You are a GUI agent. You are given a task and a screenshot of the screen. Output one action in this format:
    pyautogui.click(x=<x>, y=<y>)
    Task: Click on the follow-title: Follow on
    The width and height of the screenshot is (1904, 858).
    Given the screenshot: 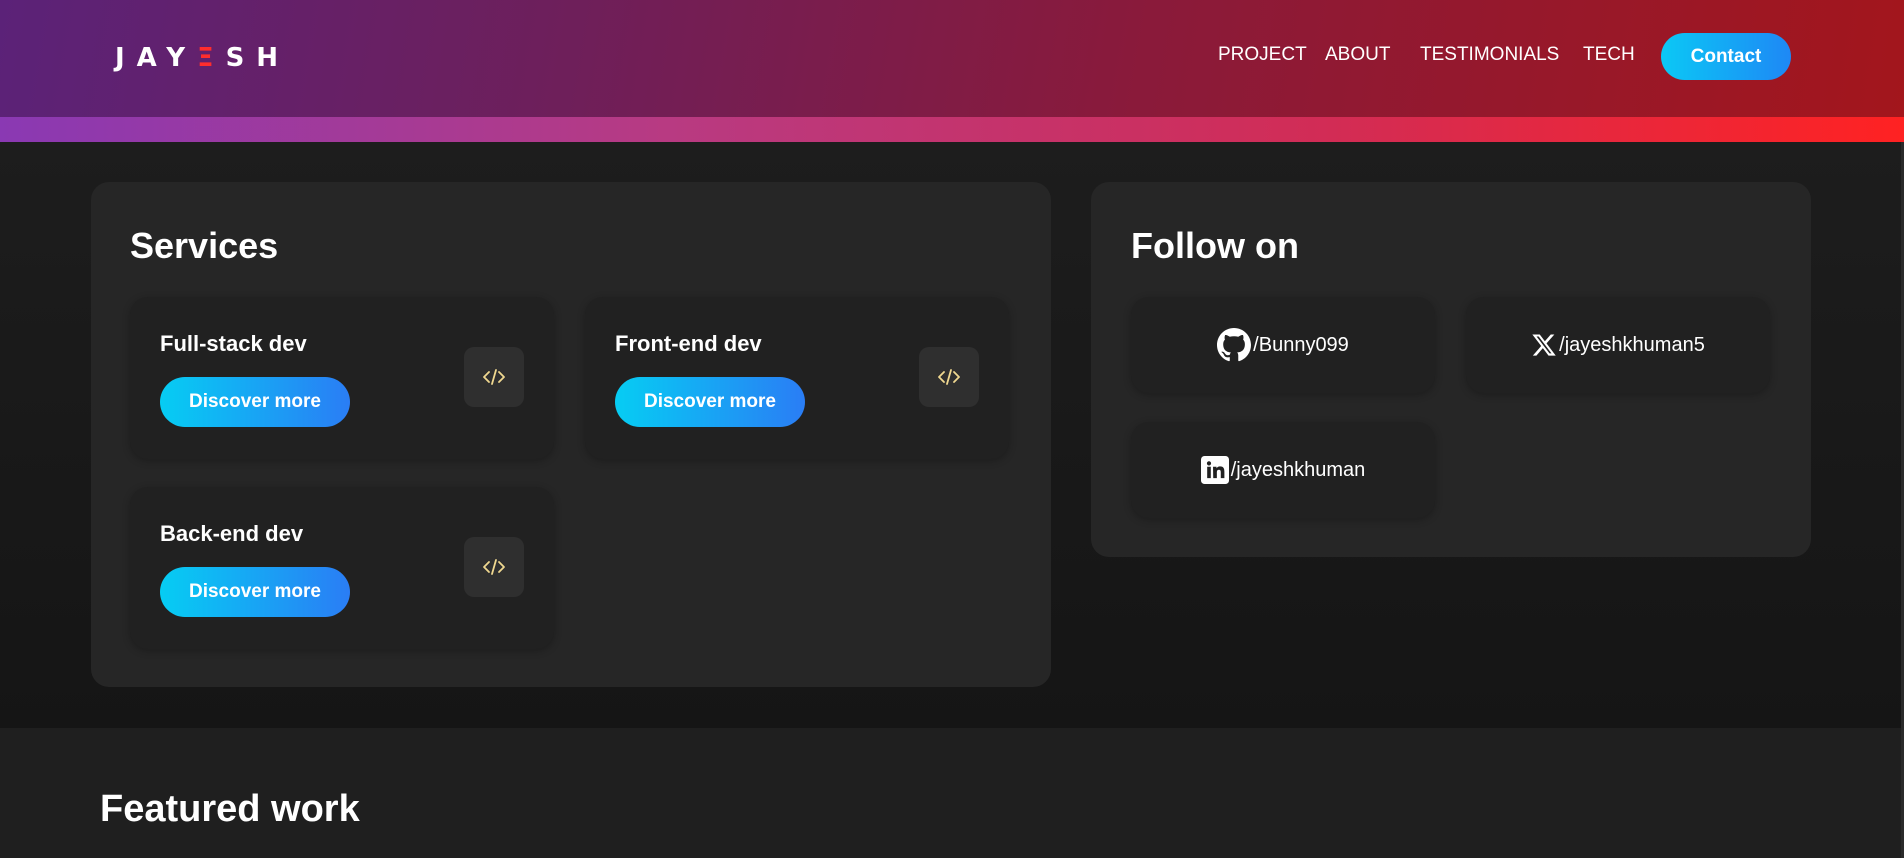 What is the action you would take?
    pyautogui.click(x=1215, y=245)
    